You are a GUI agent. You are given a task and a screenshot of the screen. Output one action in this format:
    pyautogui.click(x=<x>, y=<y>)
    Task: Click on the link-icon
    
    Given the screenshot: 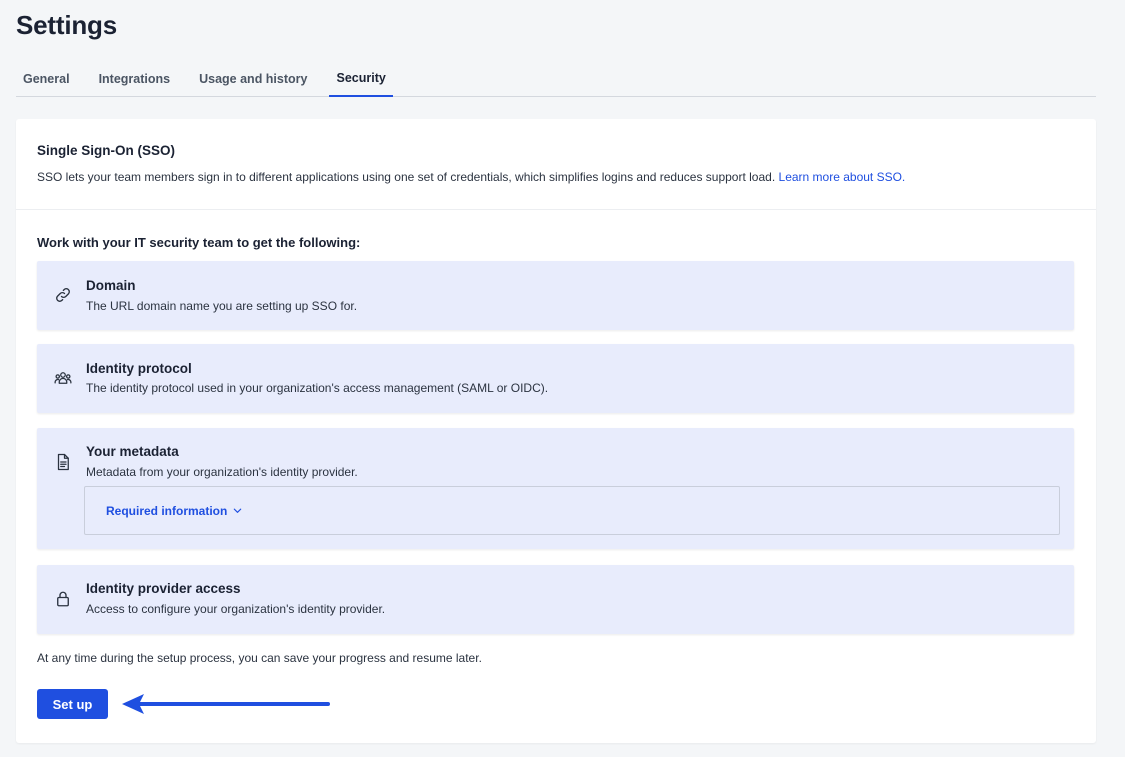 What is the action you would take?
    pyautogui.click(x=63, y=295)
    